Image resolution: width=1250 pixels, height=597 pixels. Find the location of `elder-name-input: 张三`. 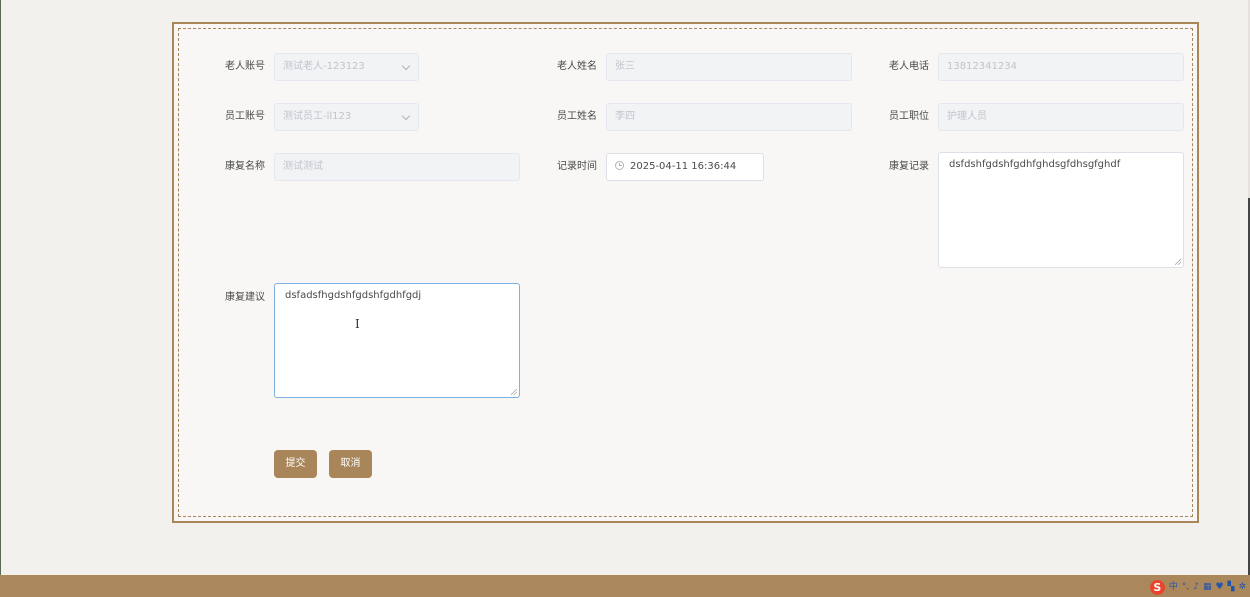

elder-name-input: 张三 is located at coordinates (729, 67).